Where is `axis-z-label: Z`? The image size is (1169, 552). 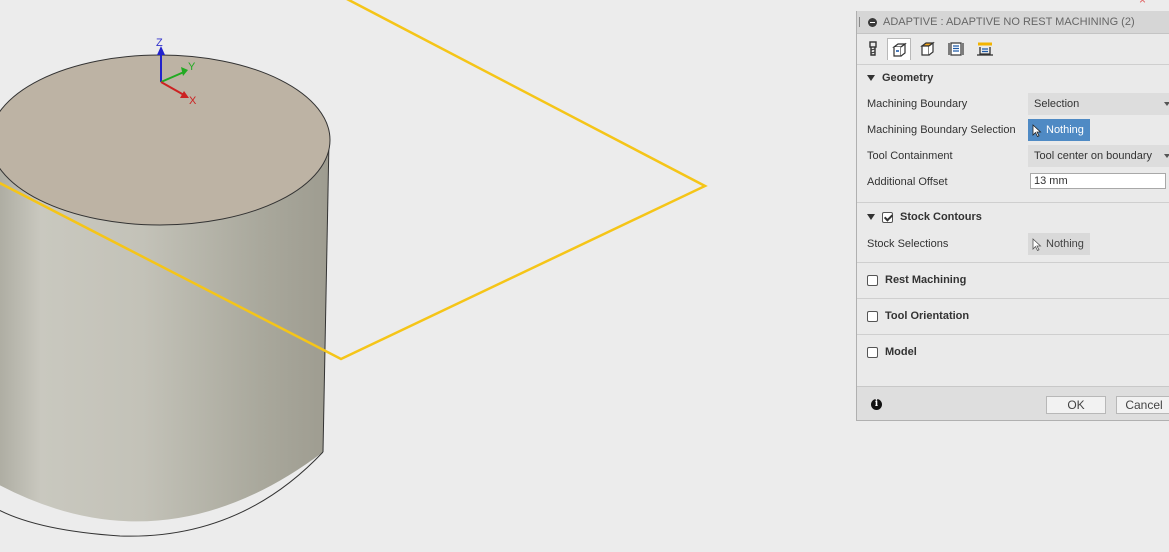 axis-z-label: Z is located at coordinates (159, 43).